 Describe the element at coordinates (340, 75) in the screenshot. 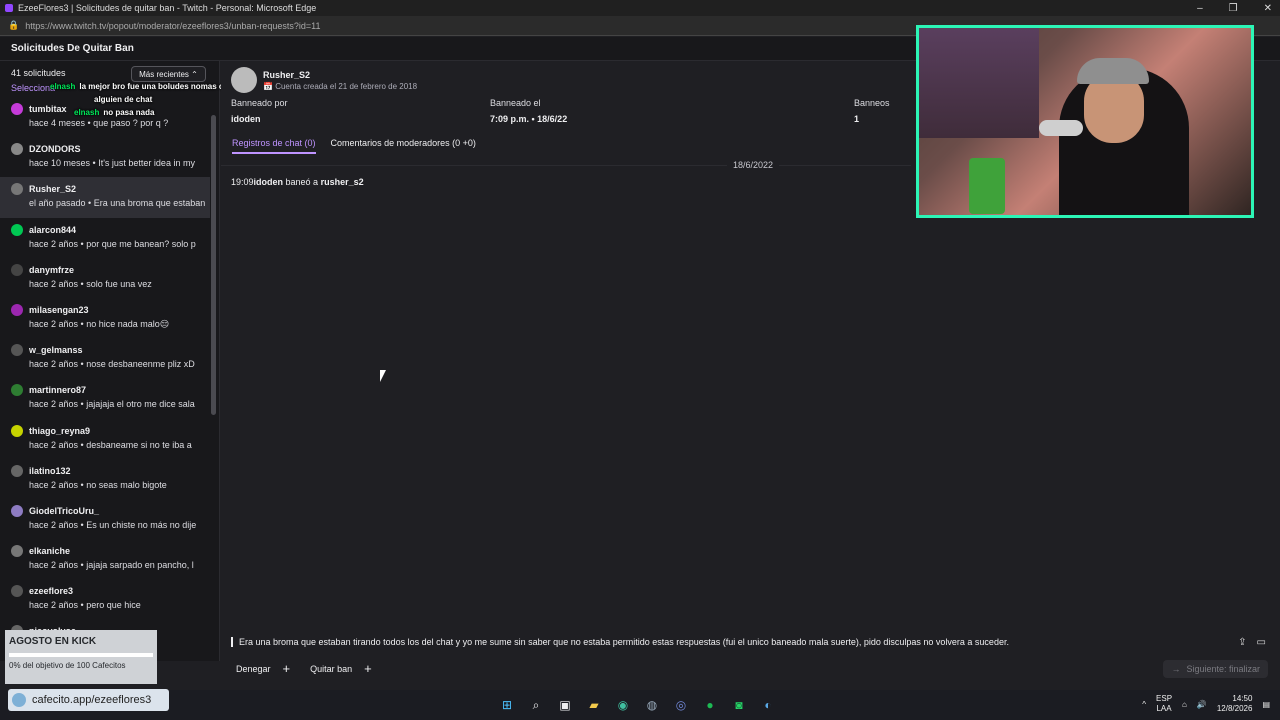

I see `detail-username: Rusher_S2` at that location.